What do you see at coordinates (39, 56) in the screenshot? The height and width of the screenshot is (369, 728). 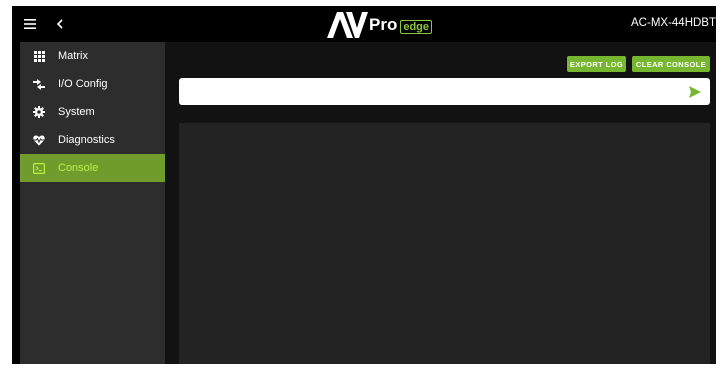 I see `grid-icon` at bounding box center [39, 56].